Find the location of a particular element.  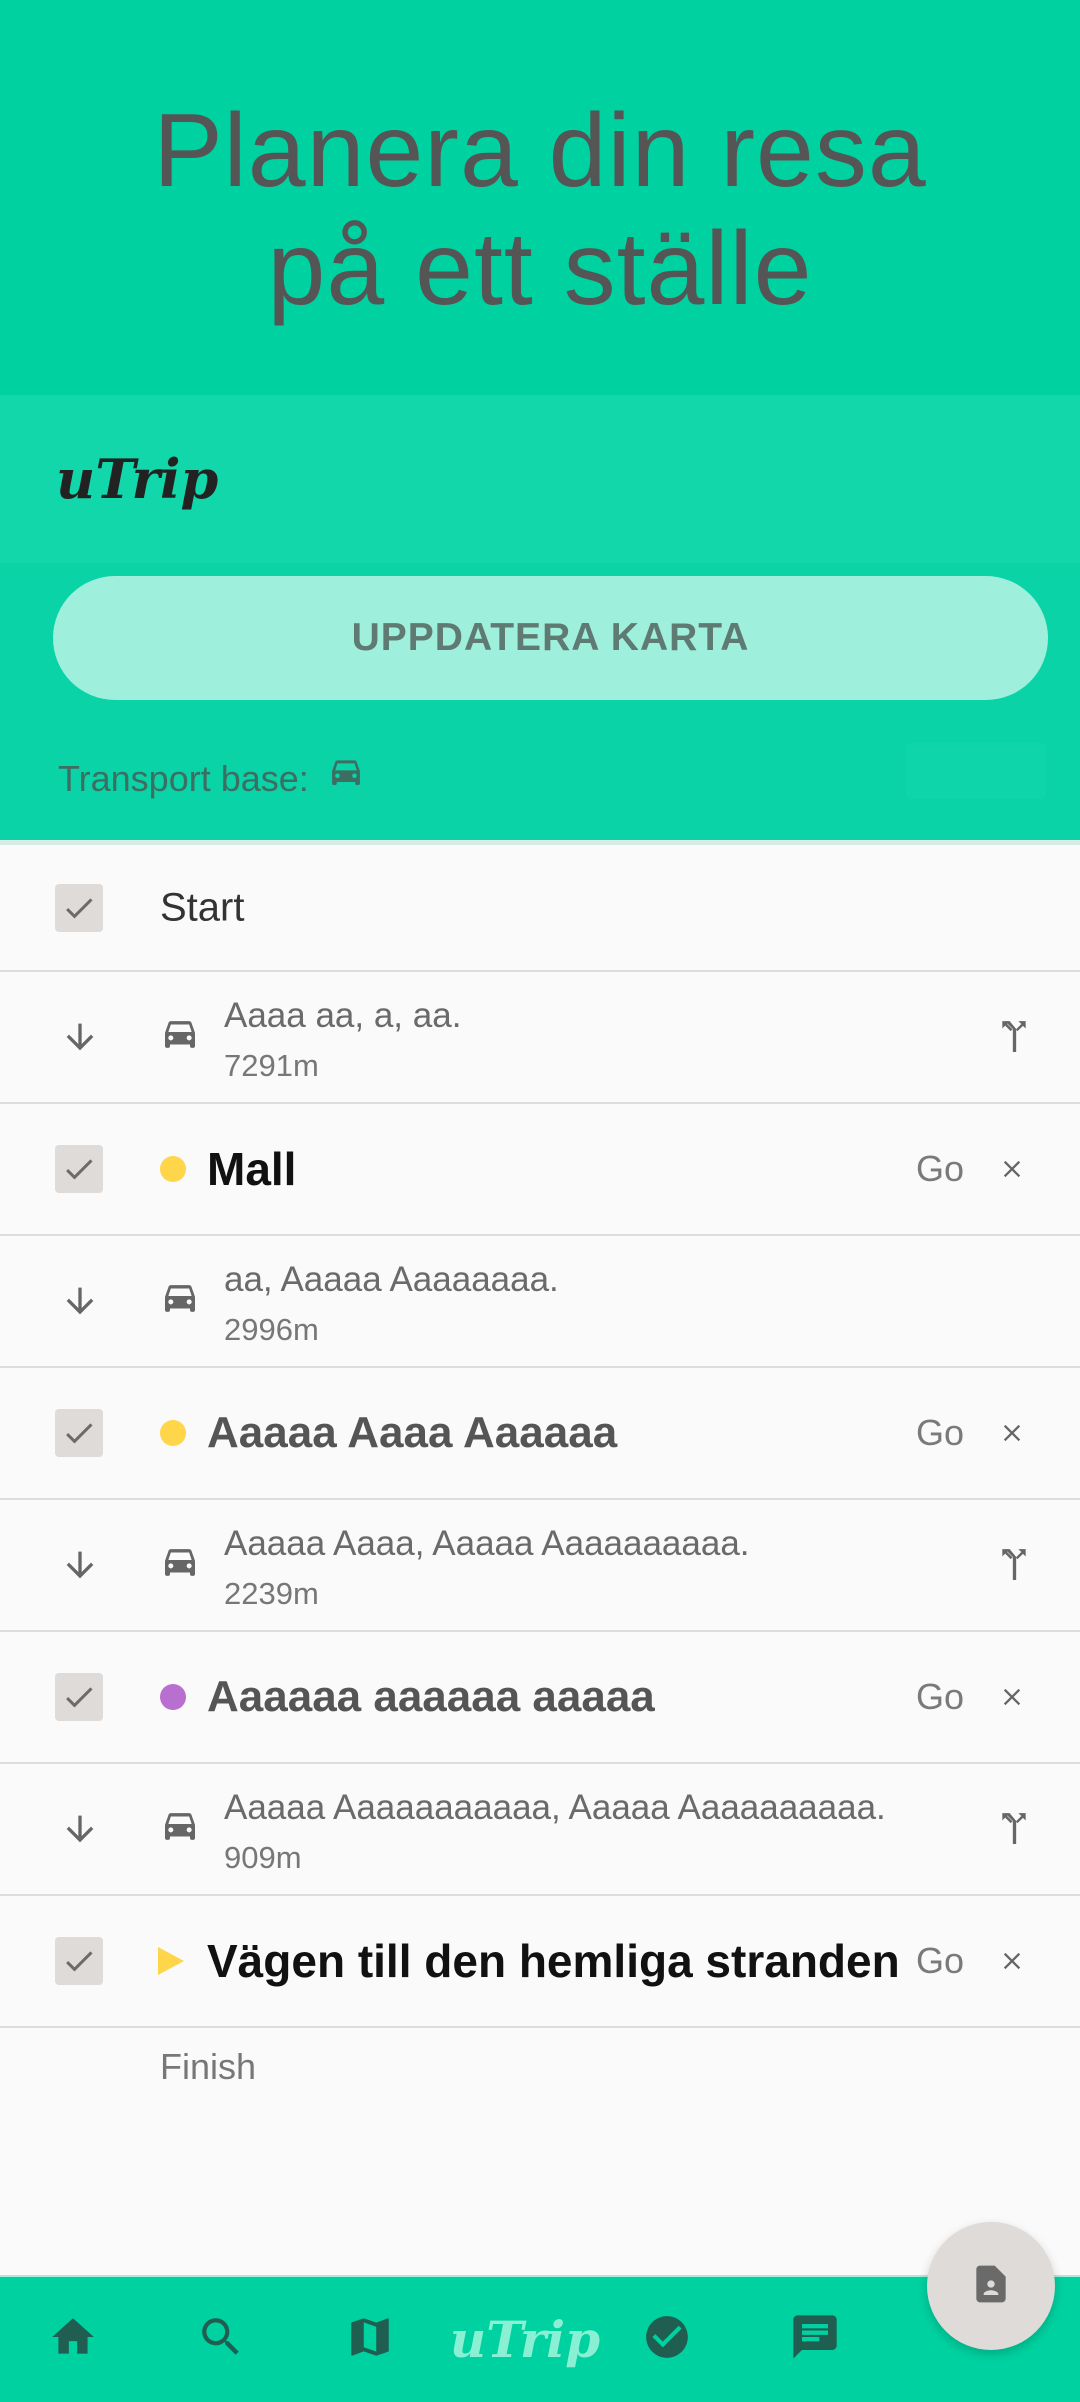

stop-title: Vägen till den hemliga stranden is located at coordinates (553, 1961).